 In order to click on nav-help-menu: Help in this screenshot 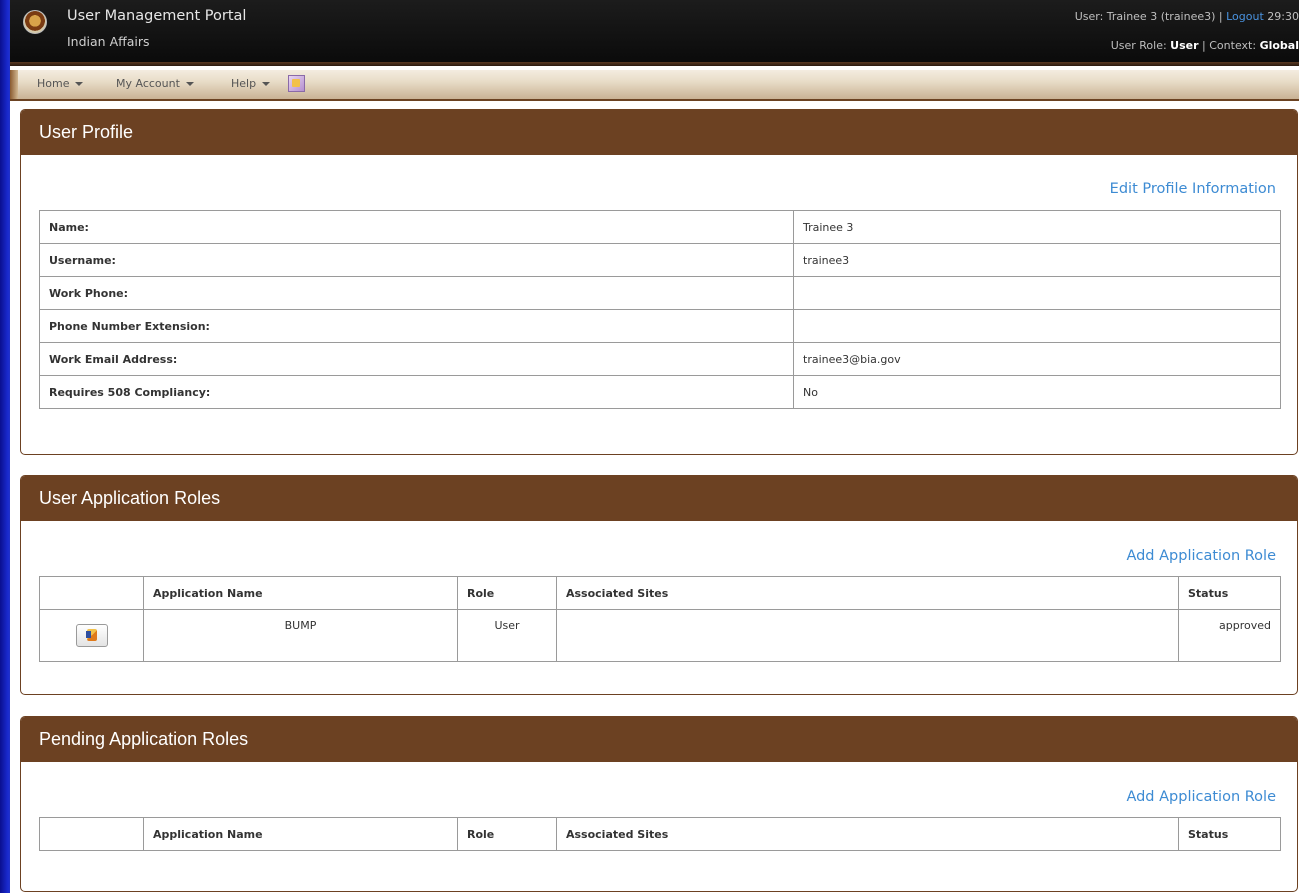, I will do `click(251, 83)`.